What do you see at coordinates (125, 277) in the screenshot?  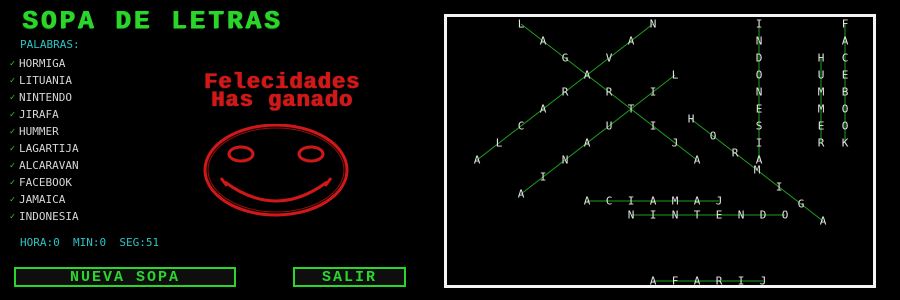 I see `new-puzzle-button: NUEVA SOPA` at bounding box center [125, 277].